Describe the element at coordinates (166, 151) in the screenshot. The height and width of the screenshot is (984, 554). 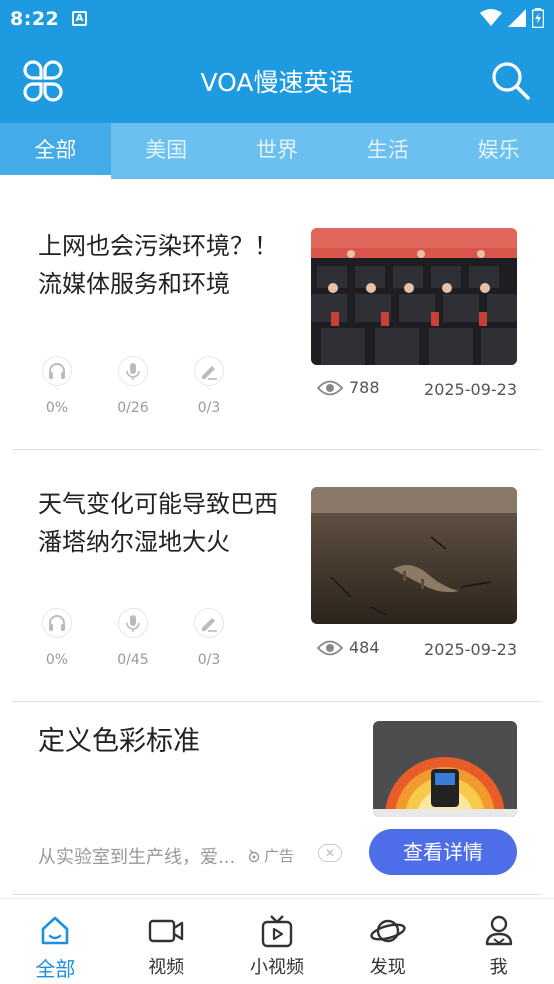
I see `tab-usa: 美国` at that location.